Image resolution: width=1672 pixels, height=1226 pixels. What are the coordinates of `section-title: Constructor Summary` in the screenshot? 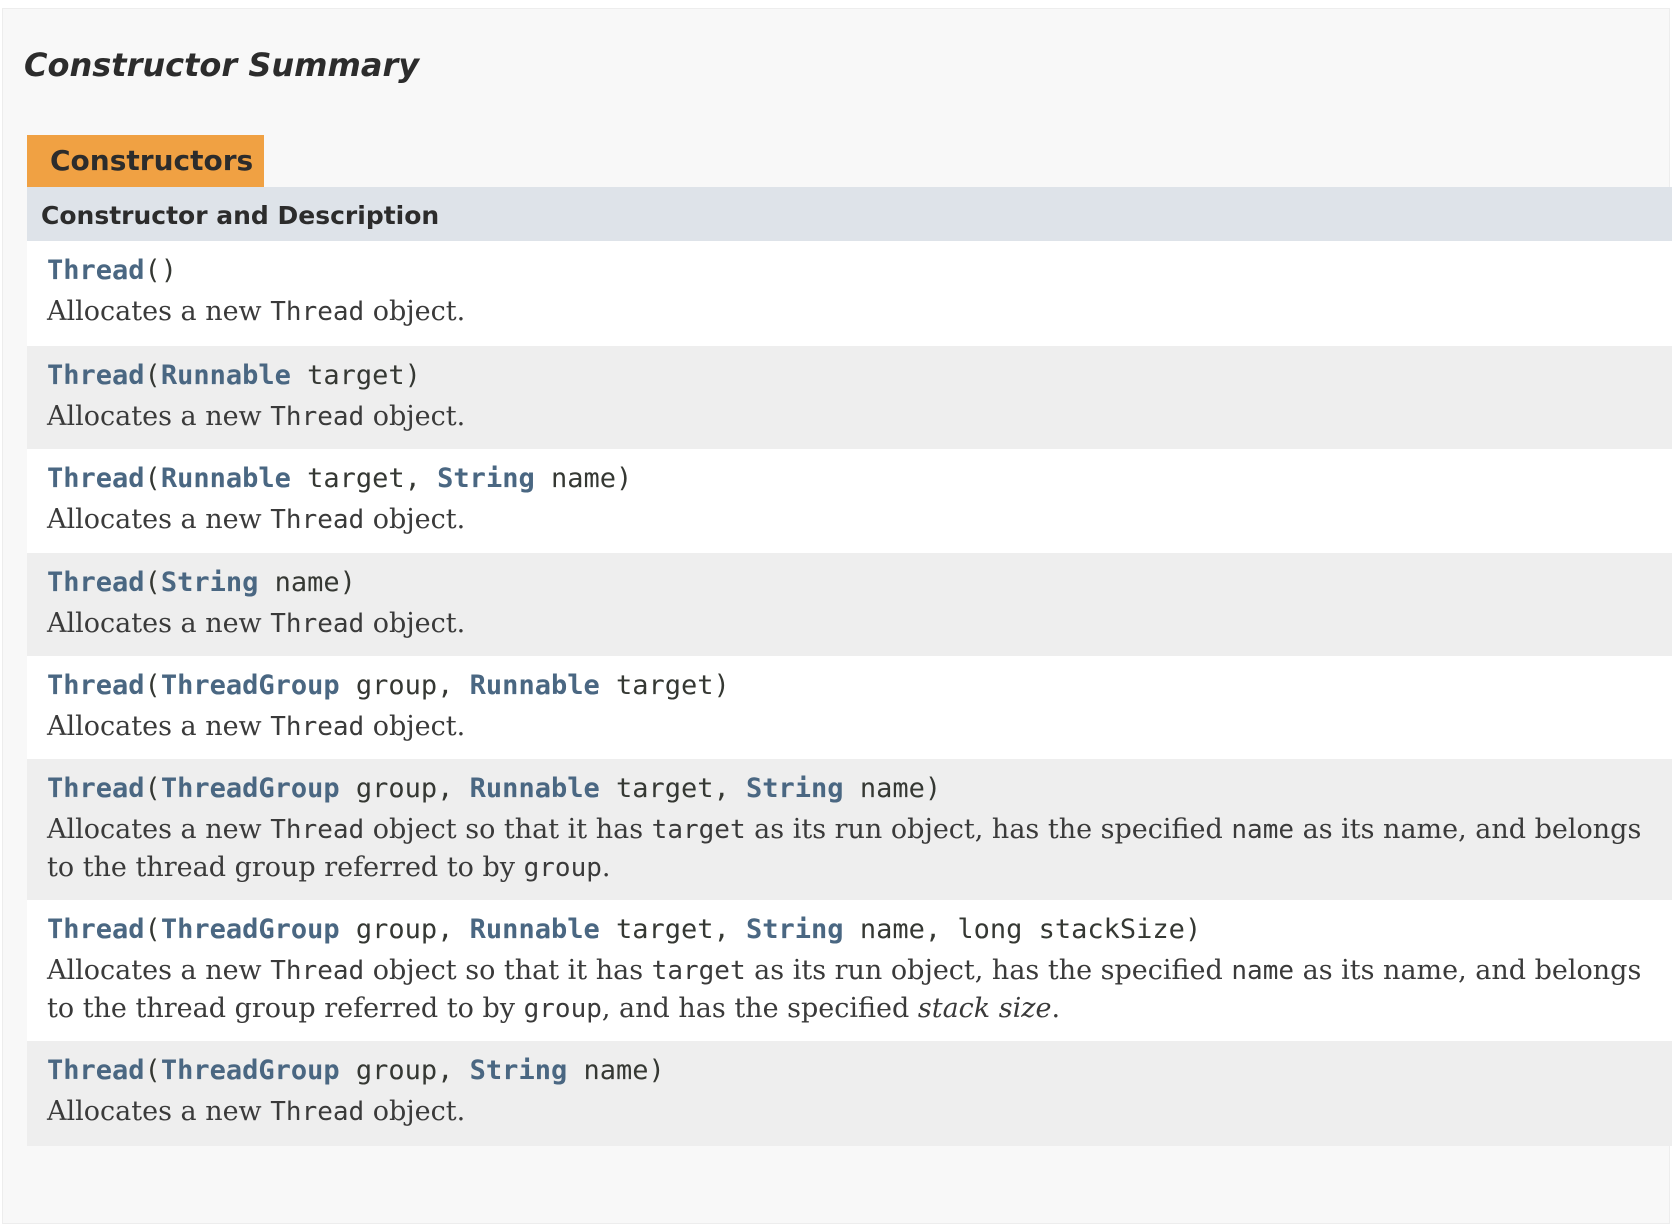 It's located at (222, 65).